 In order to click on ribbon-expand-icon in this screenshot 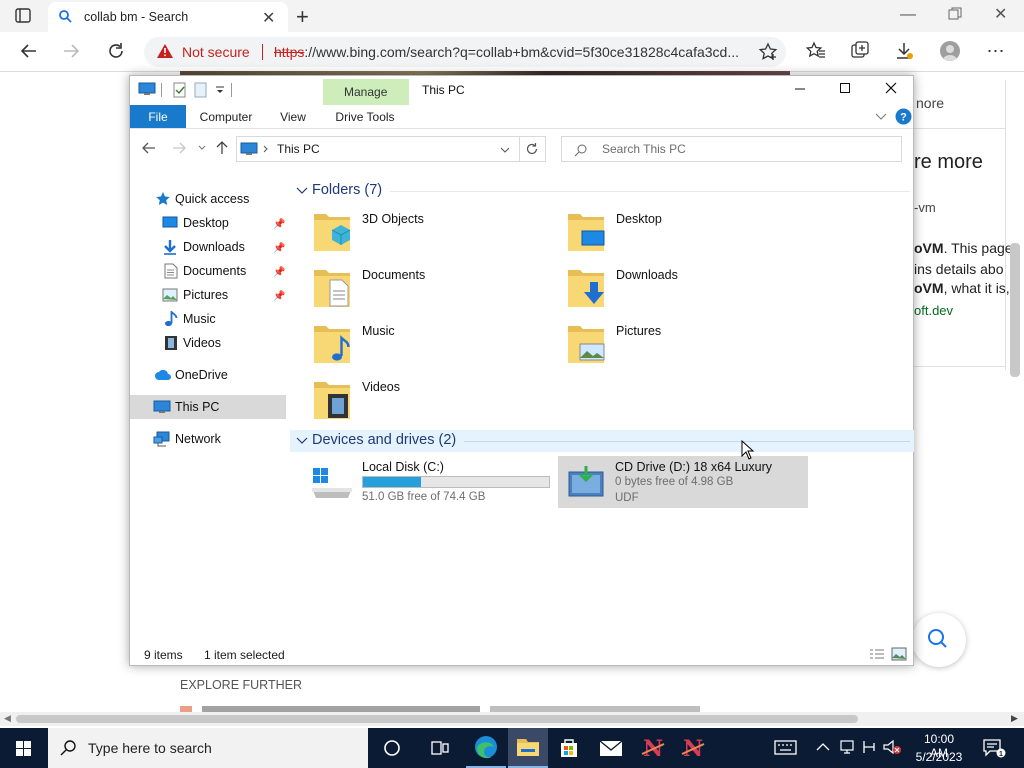, I will do `click(881, 117)`.